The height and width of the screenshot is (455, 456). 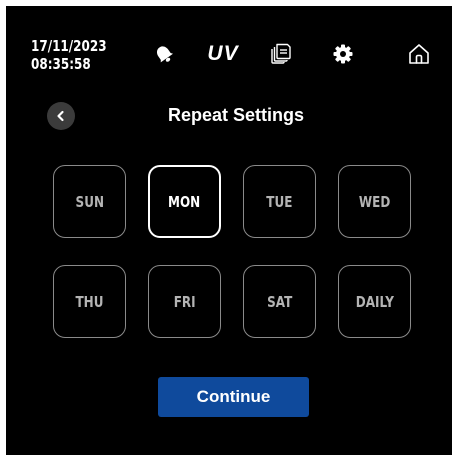 I want to click on day-button-sun: SUN, so click(x=89, y=201).